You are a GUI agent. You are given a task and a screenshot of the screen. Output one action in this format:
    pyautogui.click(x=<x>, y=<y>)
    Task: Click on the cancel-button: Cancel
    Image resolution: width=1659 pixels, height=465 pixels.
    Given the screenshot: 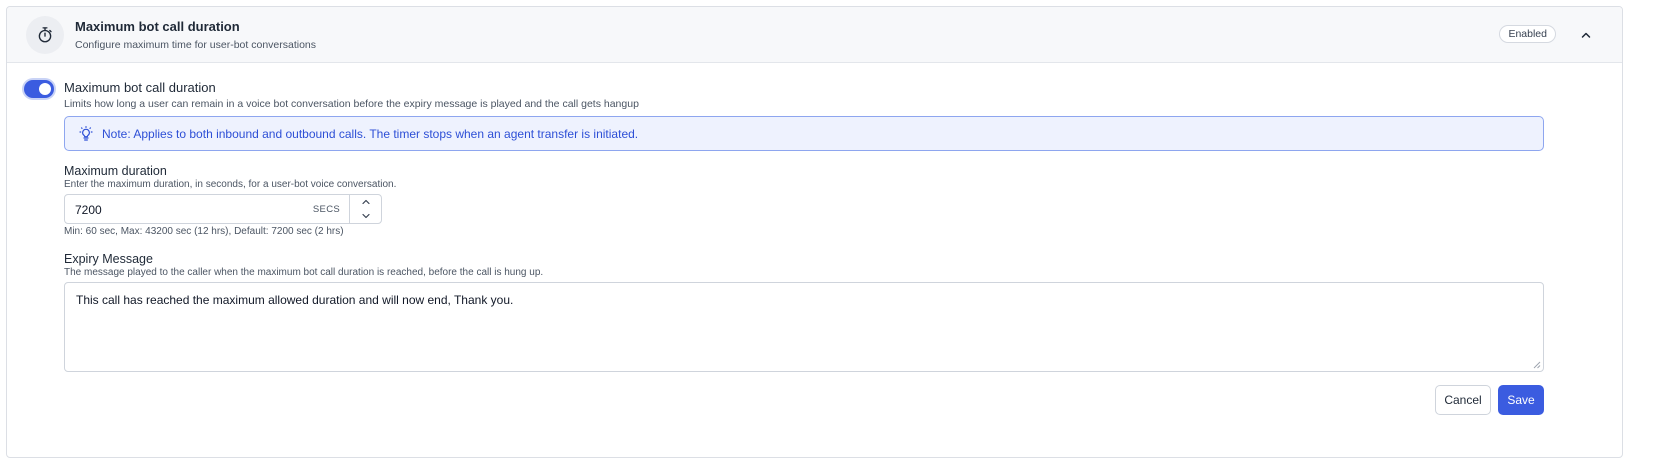 What is the action you would take?
    pyautogui.click(x=1463, y=400)
    